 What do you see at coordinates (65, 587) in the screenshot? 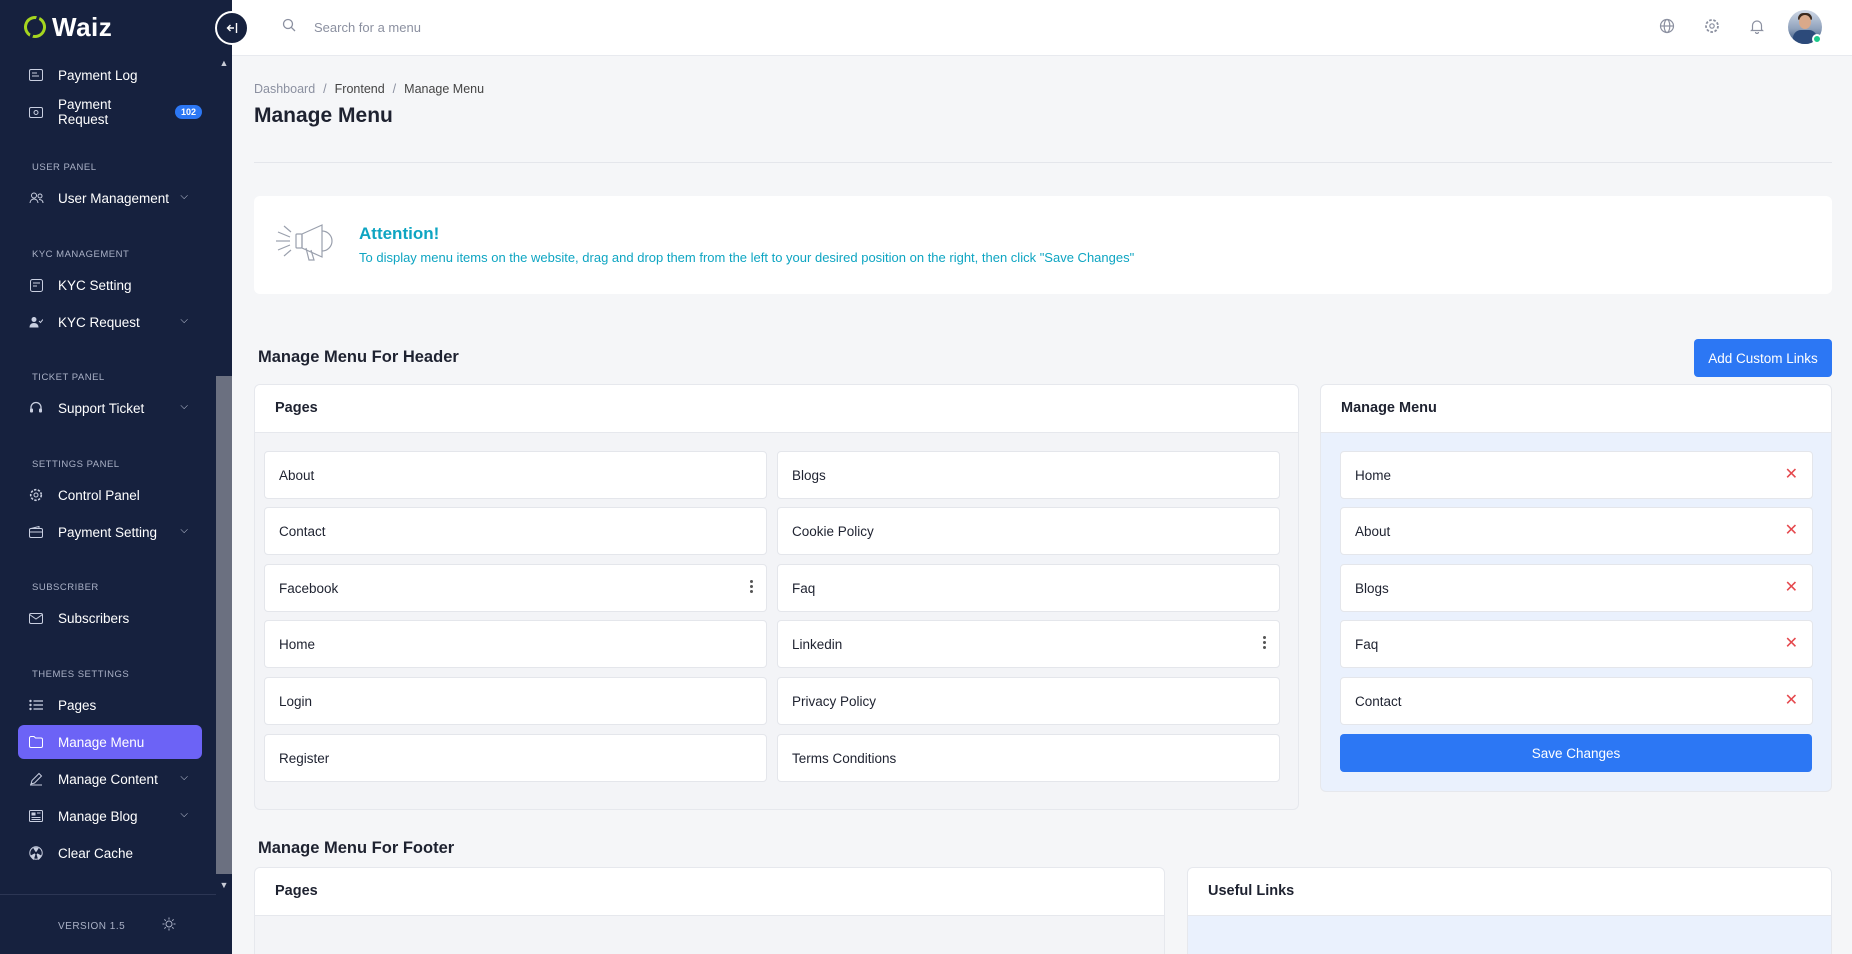
I see `nav-heading-subscriber: SUBSCRIBER` at bounding box center [65, 587].